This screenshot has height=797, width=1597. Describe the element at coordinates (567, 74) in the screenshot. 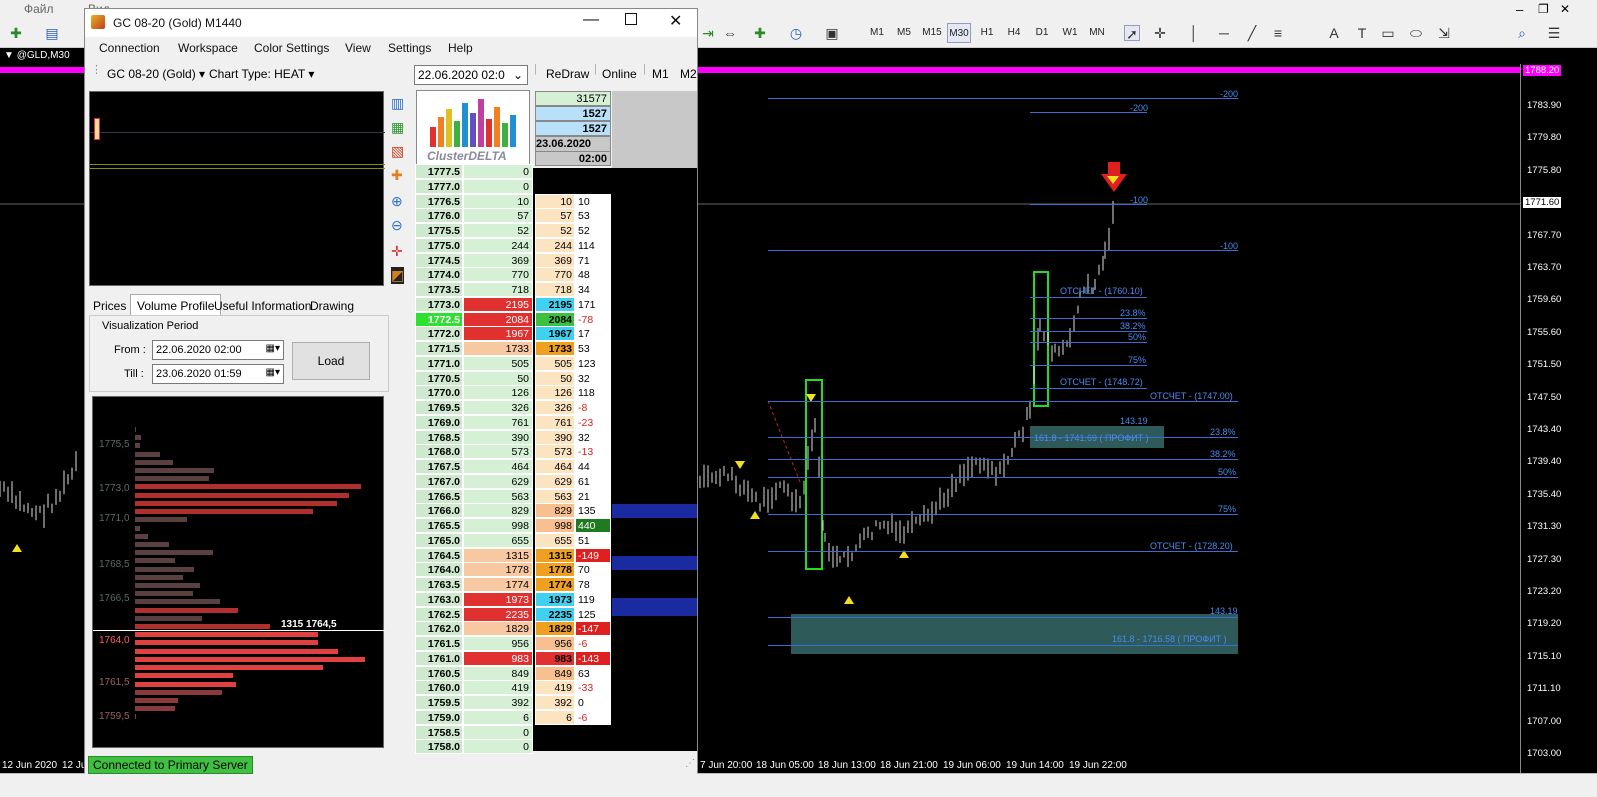

I see `redraw-button: ReDraw` at that location.